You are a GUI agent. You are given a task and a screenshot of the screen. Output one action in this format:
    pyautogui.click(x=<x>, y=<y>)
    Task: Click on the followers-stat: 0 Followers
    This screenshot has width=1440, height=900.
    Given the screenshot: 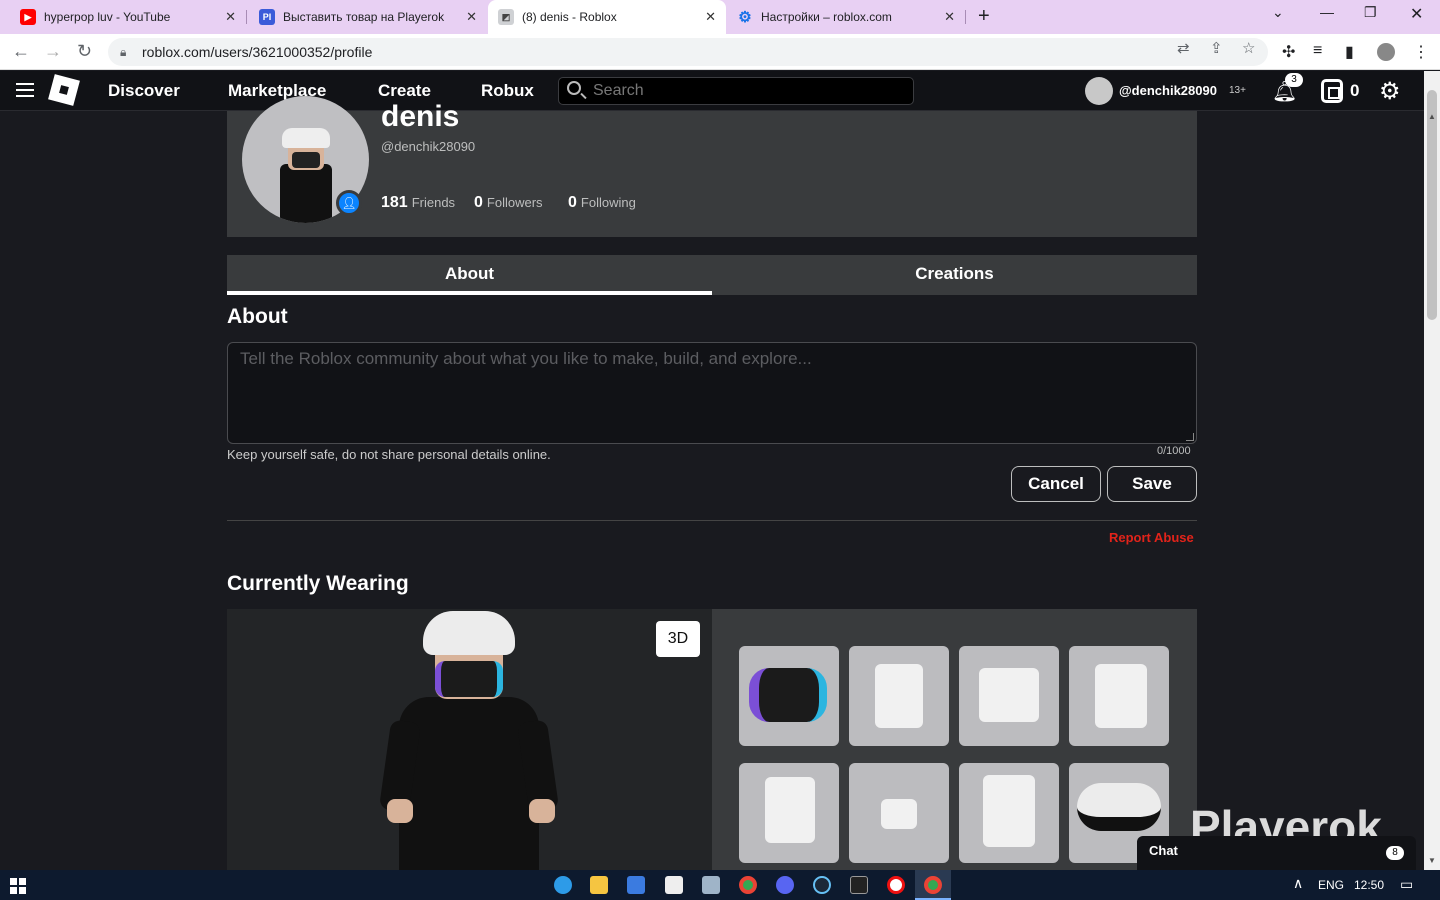 What is the action you would take?
    pyautogui.click(x=508, y=203)
    